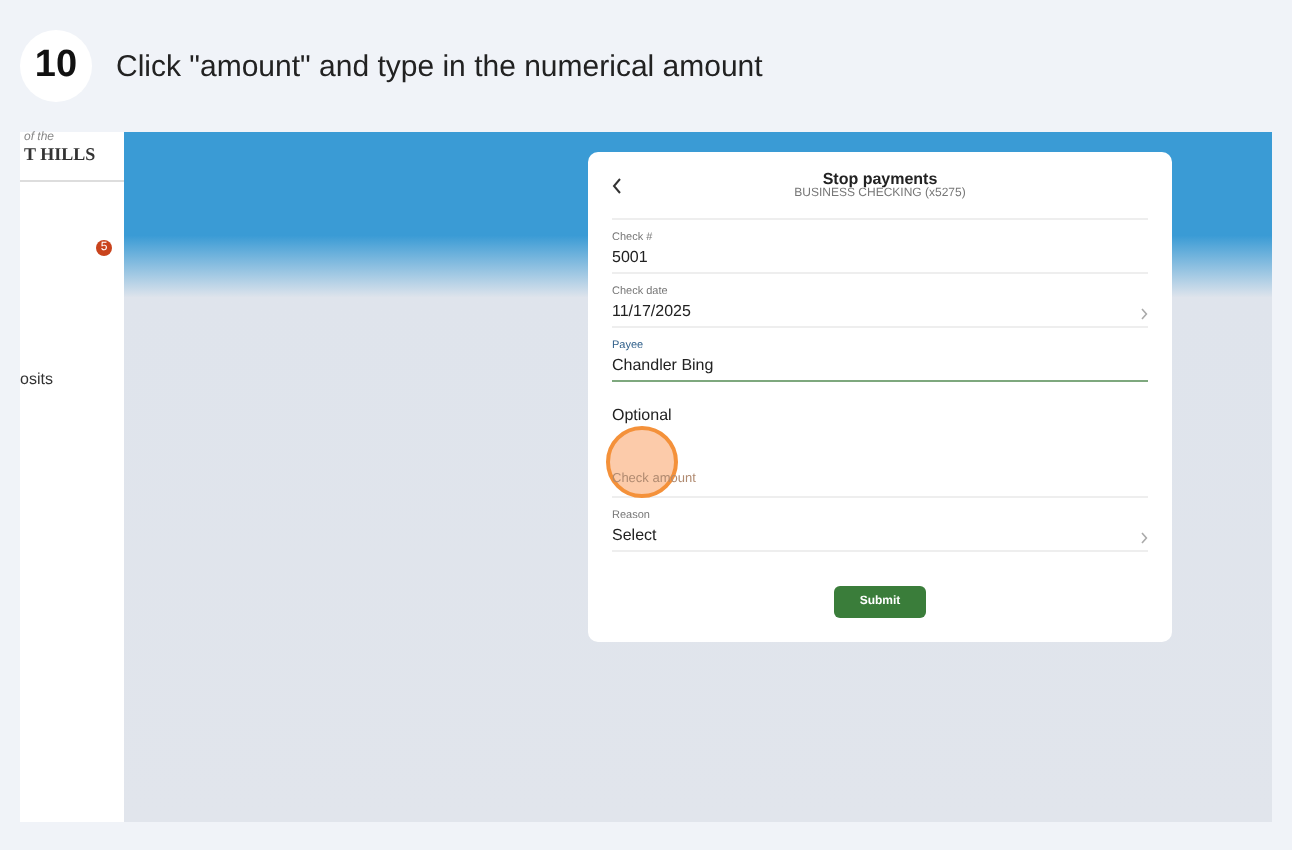 The height and width of the screenshot is (850, 1292). Describe the element at coordinates (56, 66) in the screenshot. I see `step-number: 10` at that location.